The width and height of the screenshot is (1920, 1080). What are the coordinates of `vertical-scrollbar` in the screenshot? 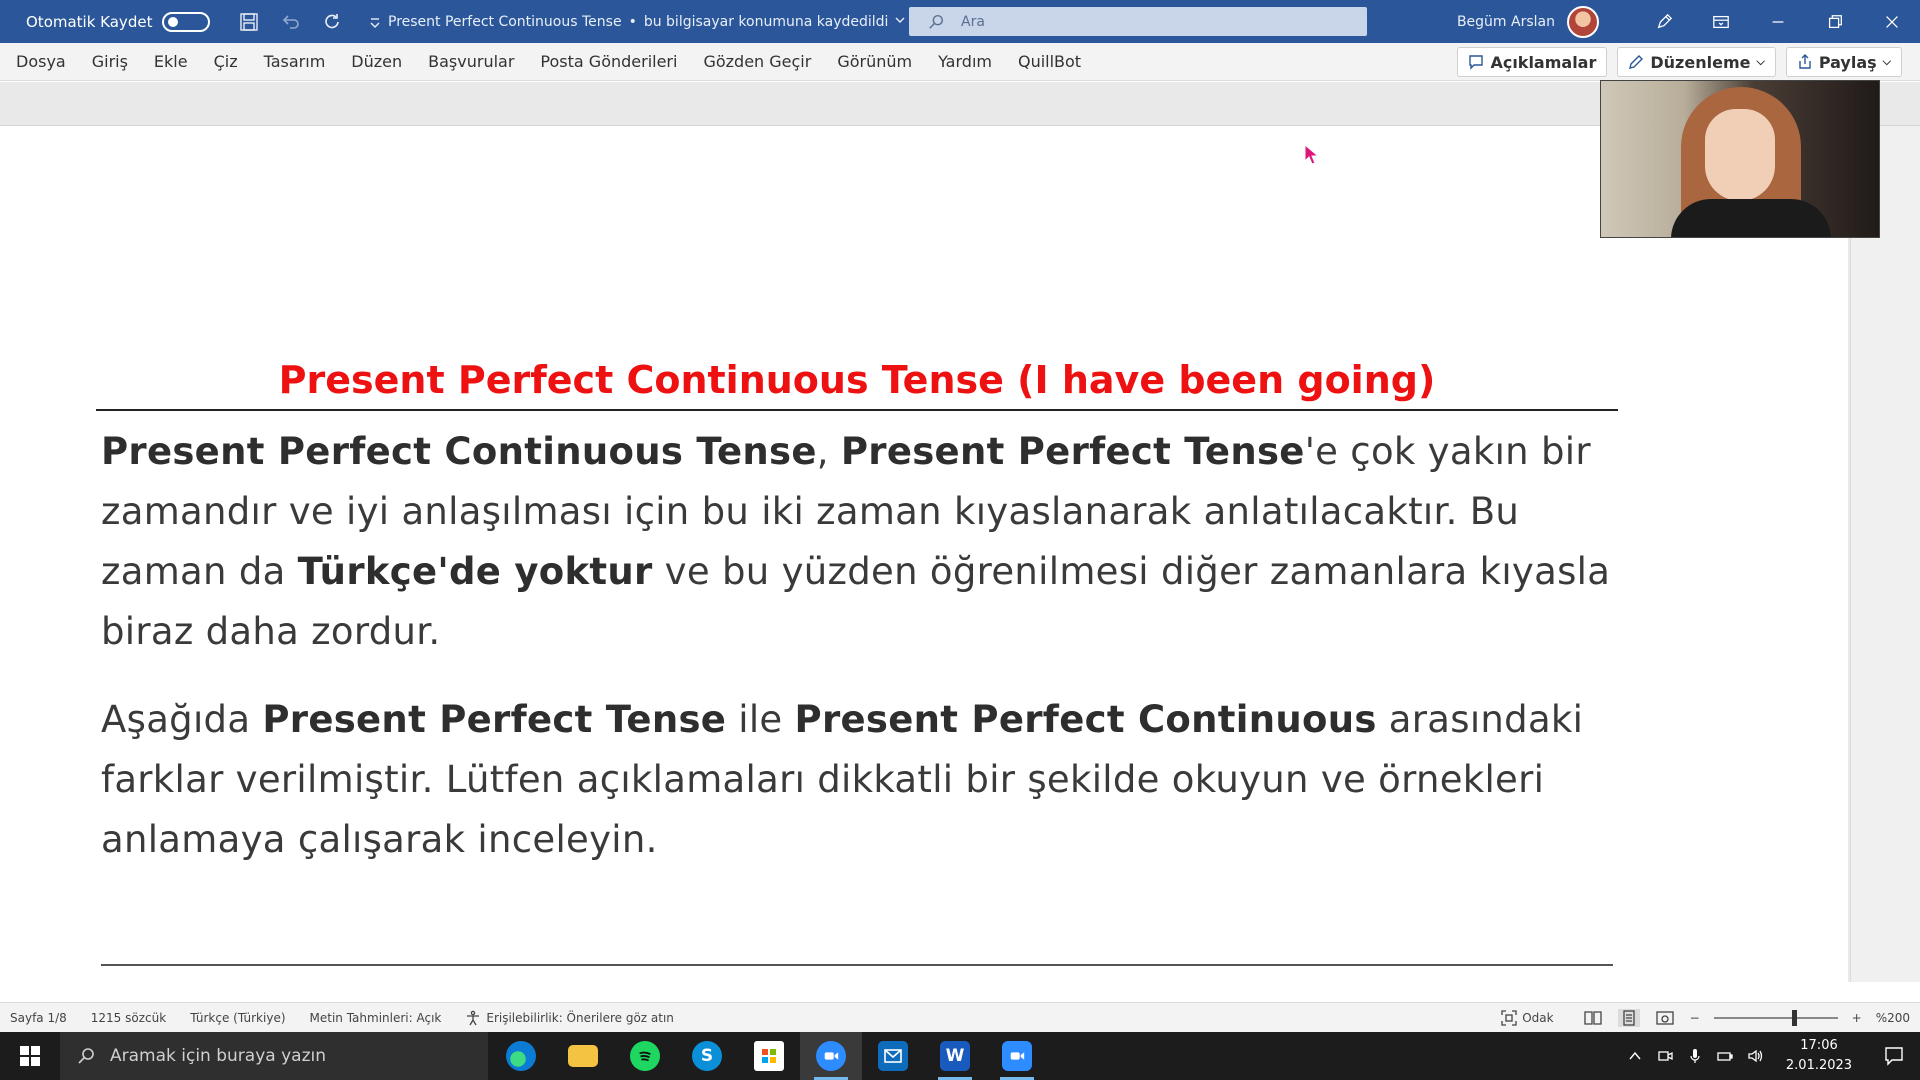 It's located at (1885, 554).